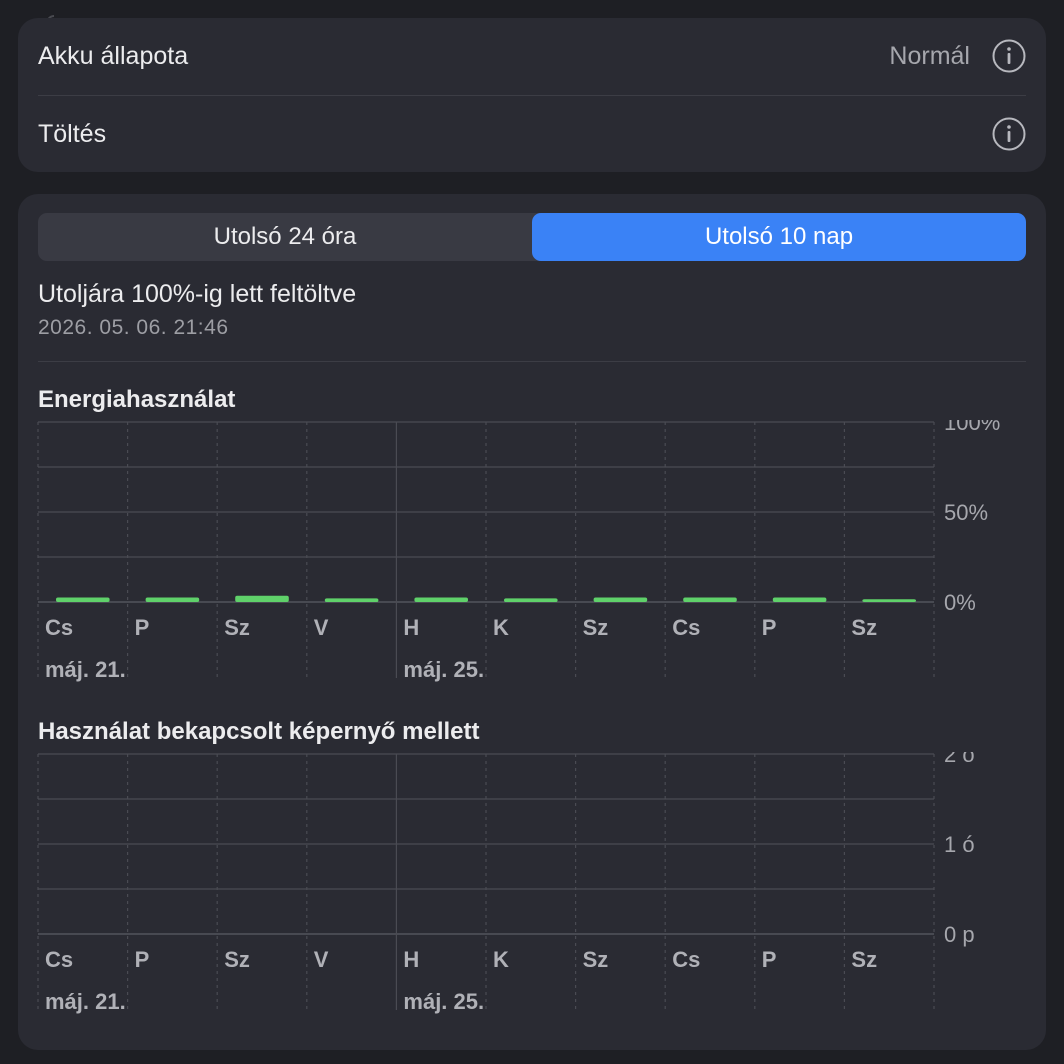 The height and width of the screenshot is (1064, 1064). Describe the element at coordinates (779, 237) in the screenshot. I see `last-10-days-tab: Utolsó 10 nap` at that location.